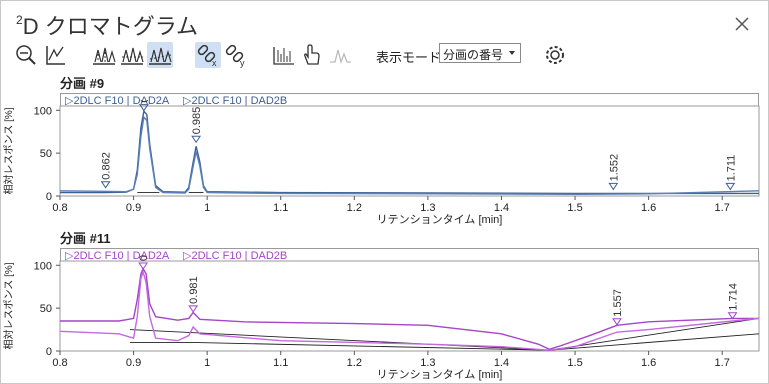 This screenshot has width=769, height=384. What do you see at coordinates (614, 168) in the screenshot?
I see `peak-label: 1.552` at bounding box center [614, 168].